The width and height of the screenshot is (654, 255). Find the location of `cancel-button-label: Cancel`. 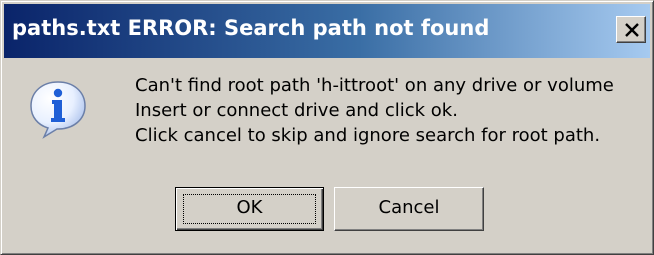

cancel-button-label: Cancel is located at coordinates (409, 207).